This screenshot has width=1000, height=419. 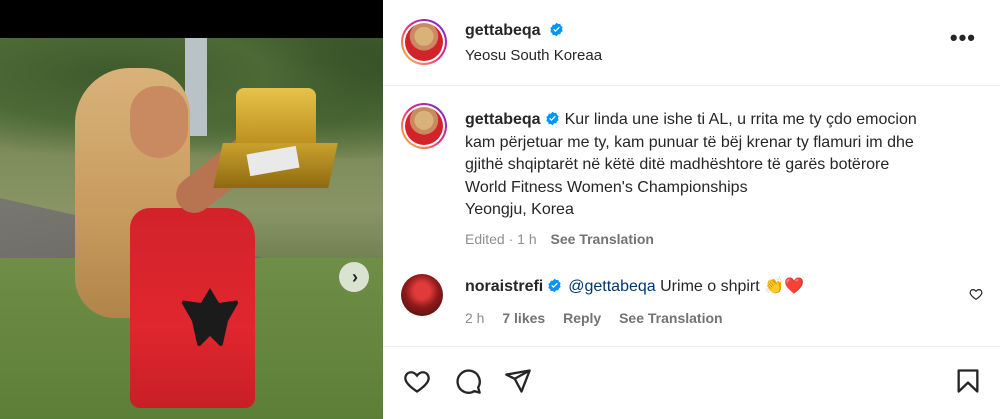 I want to click on chevron-right-icon: ›, so click(x=355, y=277).